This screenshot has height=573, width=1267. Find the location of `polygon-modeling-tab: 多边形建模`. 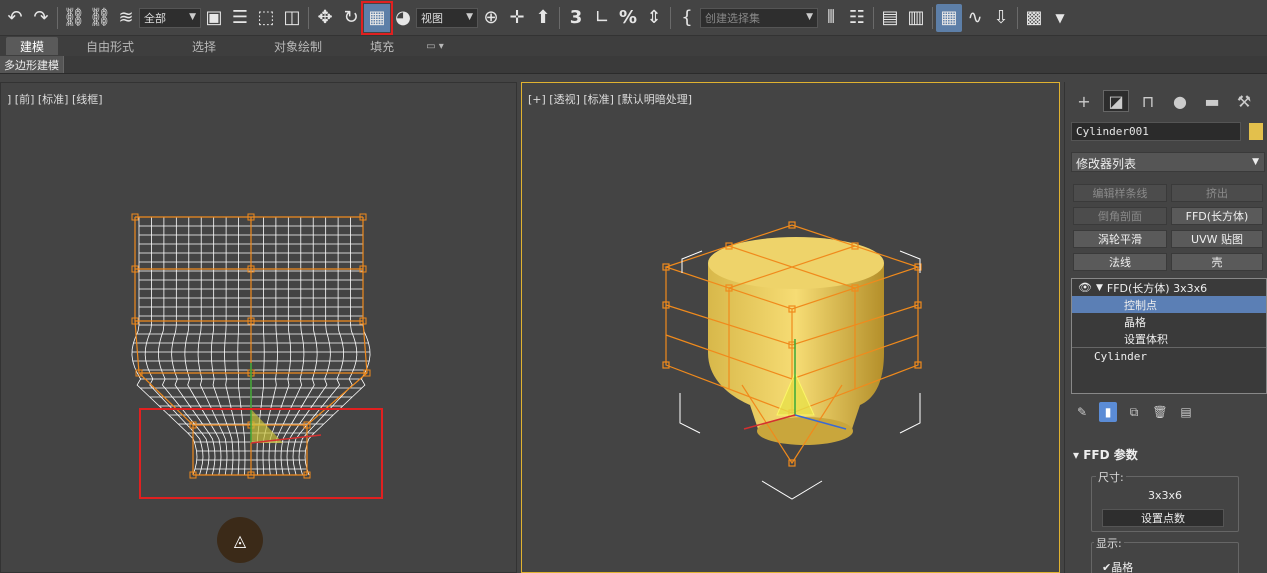

polygon-modeling-tab: 多边形建模 is located at coordinates (32, 64).